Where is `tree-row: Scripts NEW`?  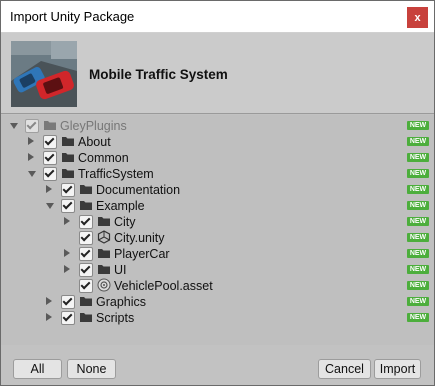 tree-row: Scripts NEW is located at coordinates (217, 318).